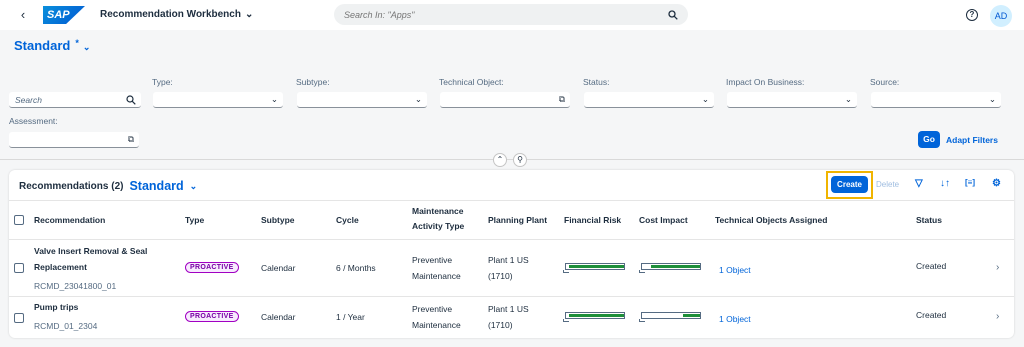 The width and height of the screenshot is (1024, 347). I want to click on gear-icon: ⚙, so click(996, 183).